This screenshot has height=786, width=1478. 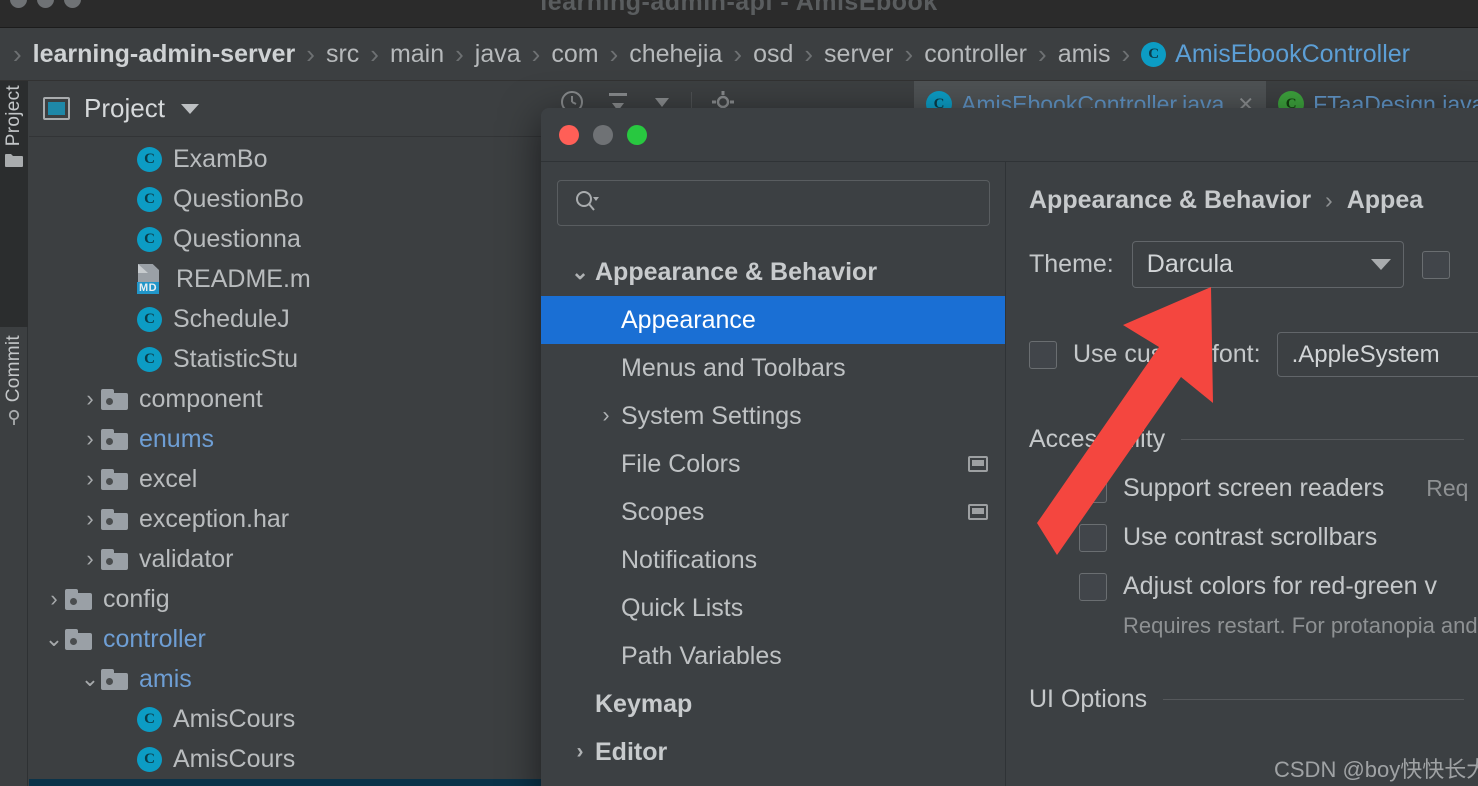 I want to click on use-contrast-scrollbars-checkbox, so click(x=1093, y=537).